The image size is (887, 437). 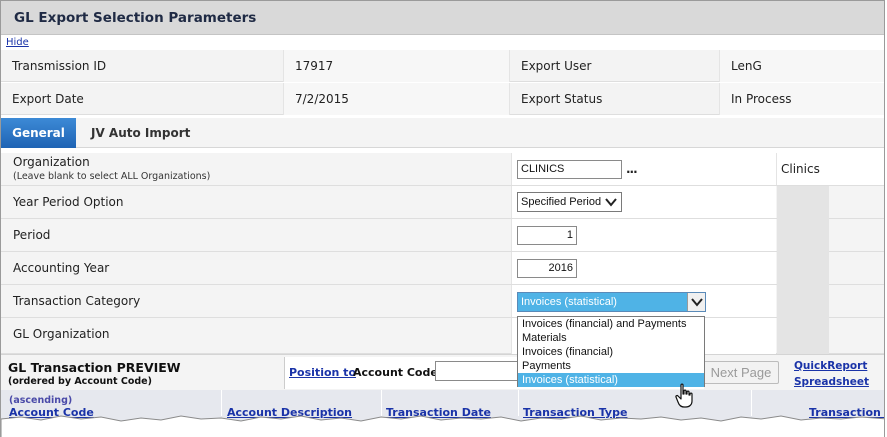 What do you see at coordinates (684, 395) in the screenshot?
I see `hand-pointer-icon` at bounding box center [684, 395].